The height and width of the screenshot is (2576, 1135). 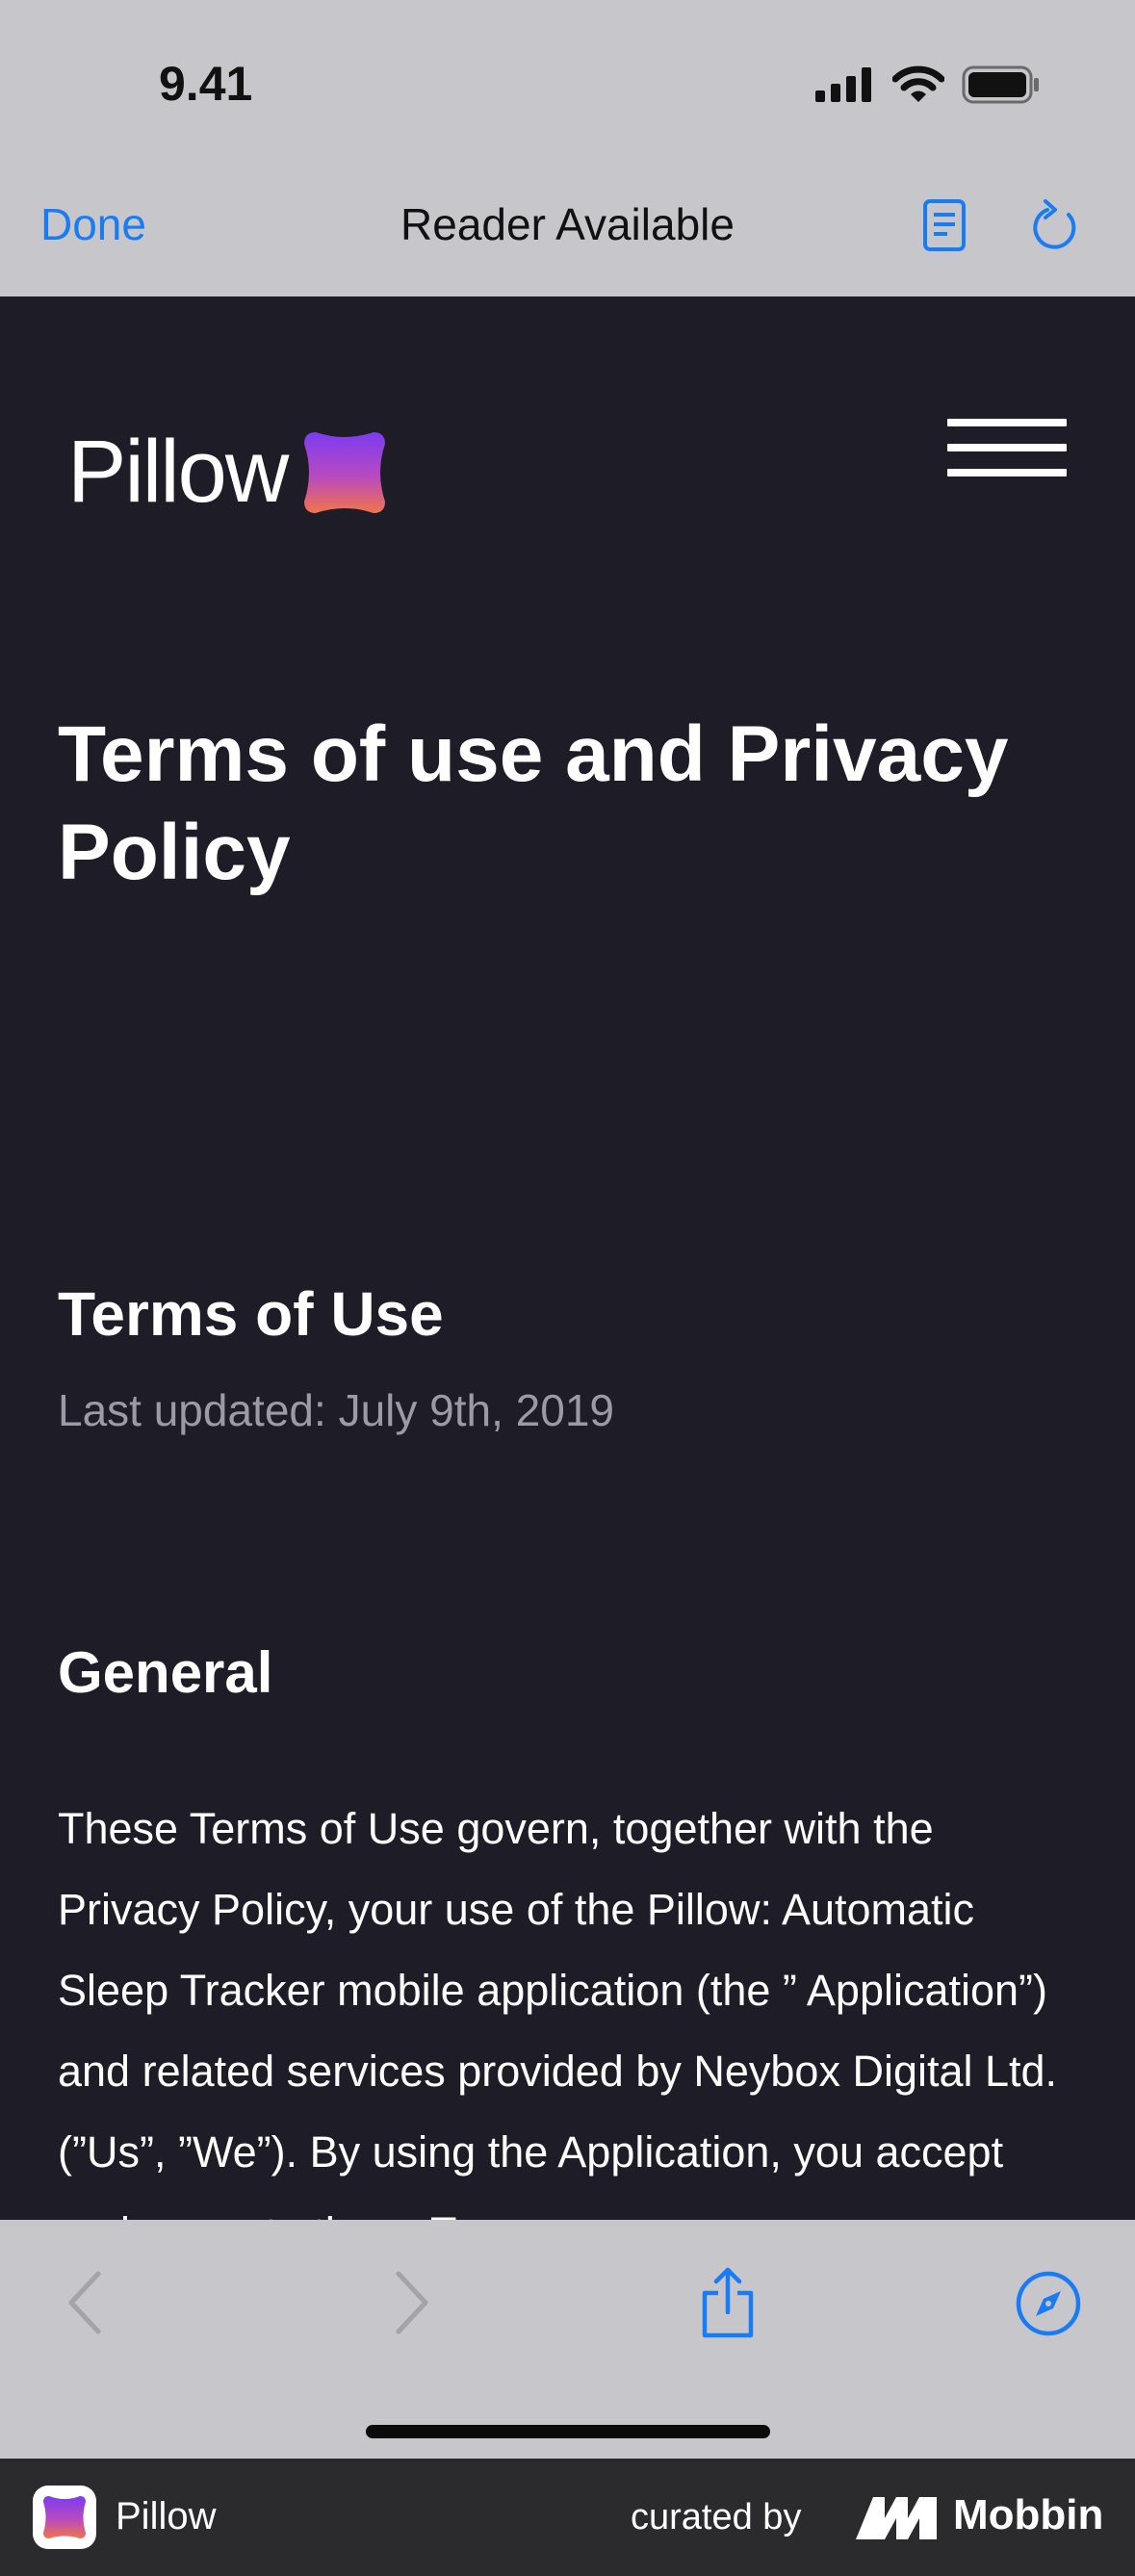 I want to click on mobbin-logo-icon, so click(x=896, y=2519).